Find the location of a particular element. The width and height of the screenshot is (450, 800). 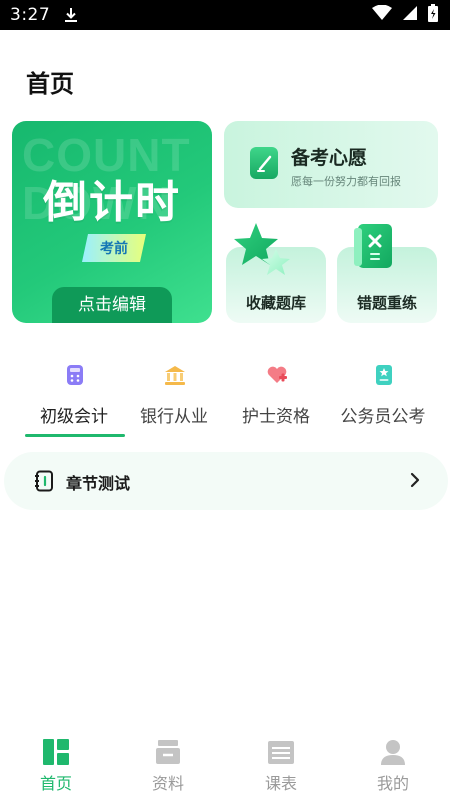

edit-countdown-button: 点击编辑 is located at coordinates (112, 305).